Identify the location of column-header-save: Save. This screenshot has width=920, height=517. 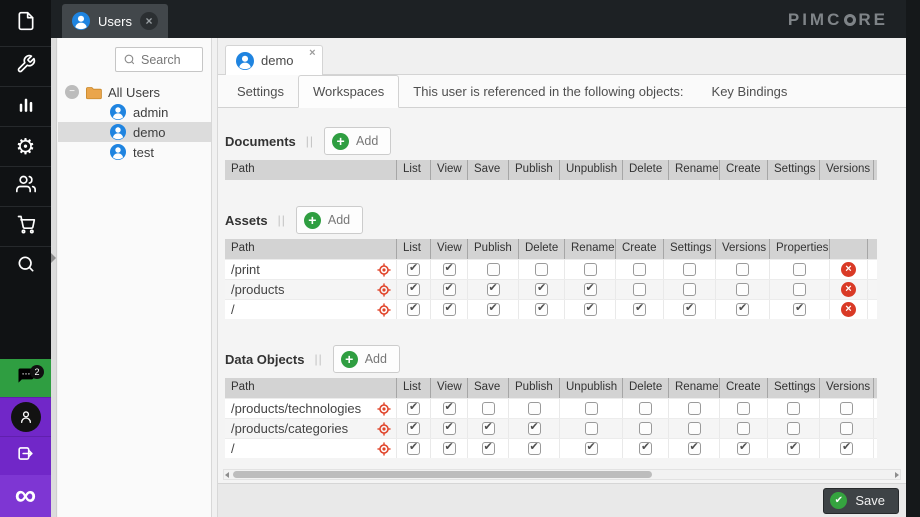
(488, 388).